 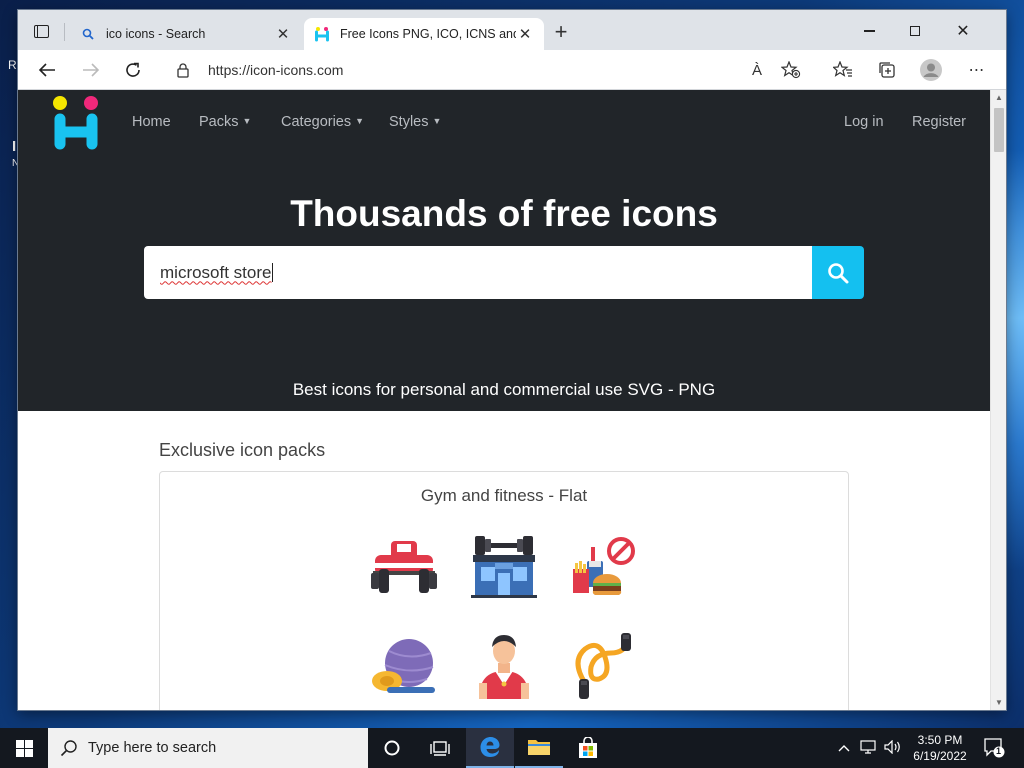 I want to click on search-input-value: microsoft store, so click(x=216, y=272).